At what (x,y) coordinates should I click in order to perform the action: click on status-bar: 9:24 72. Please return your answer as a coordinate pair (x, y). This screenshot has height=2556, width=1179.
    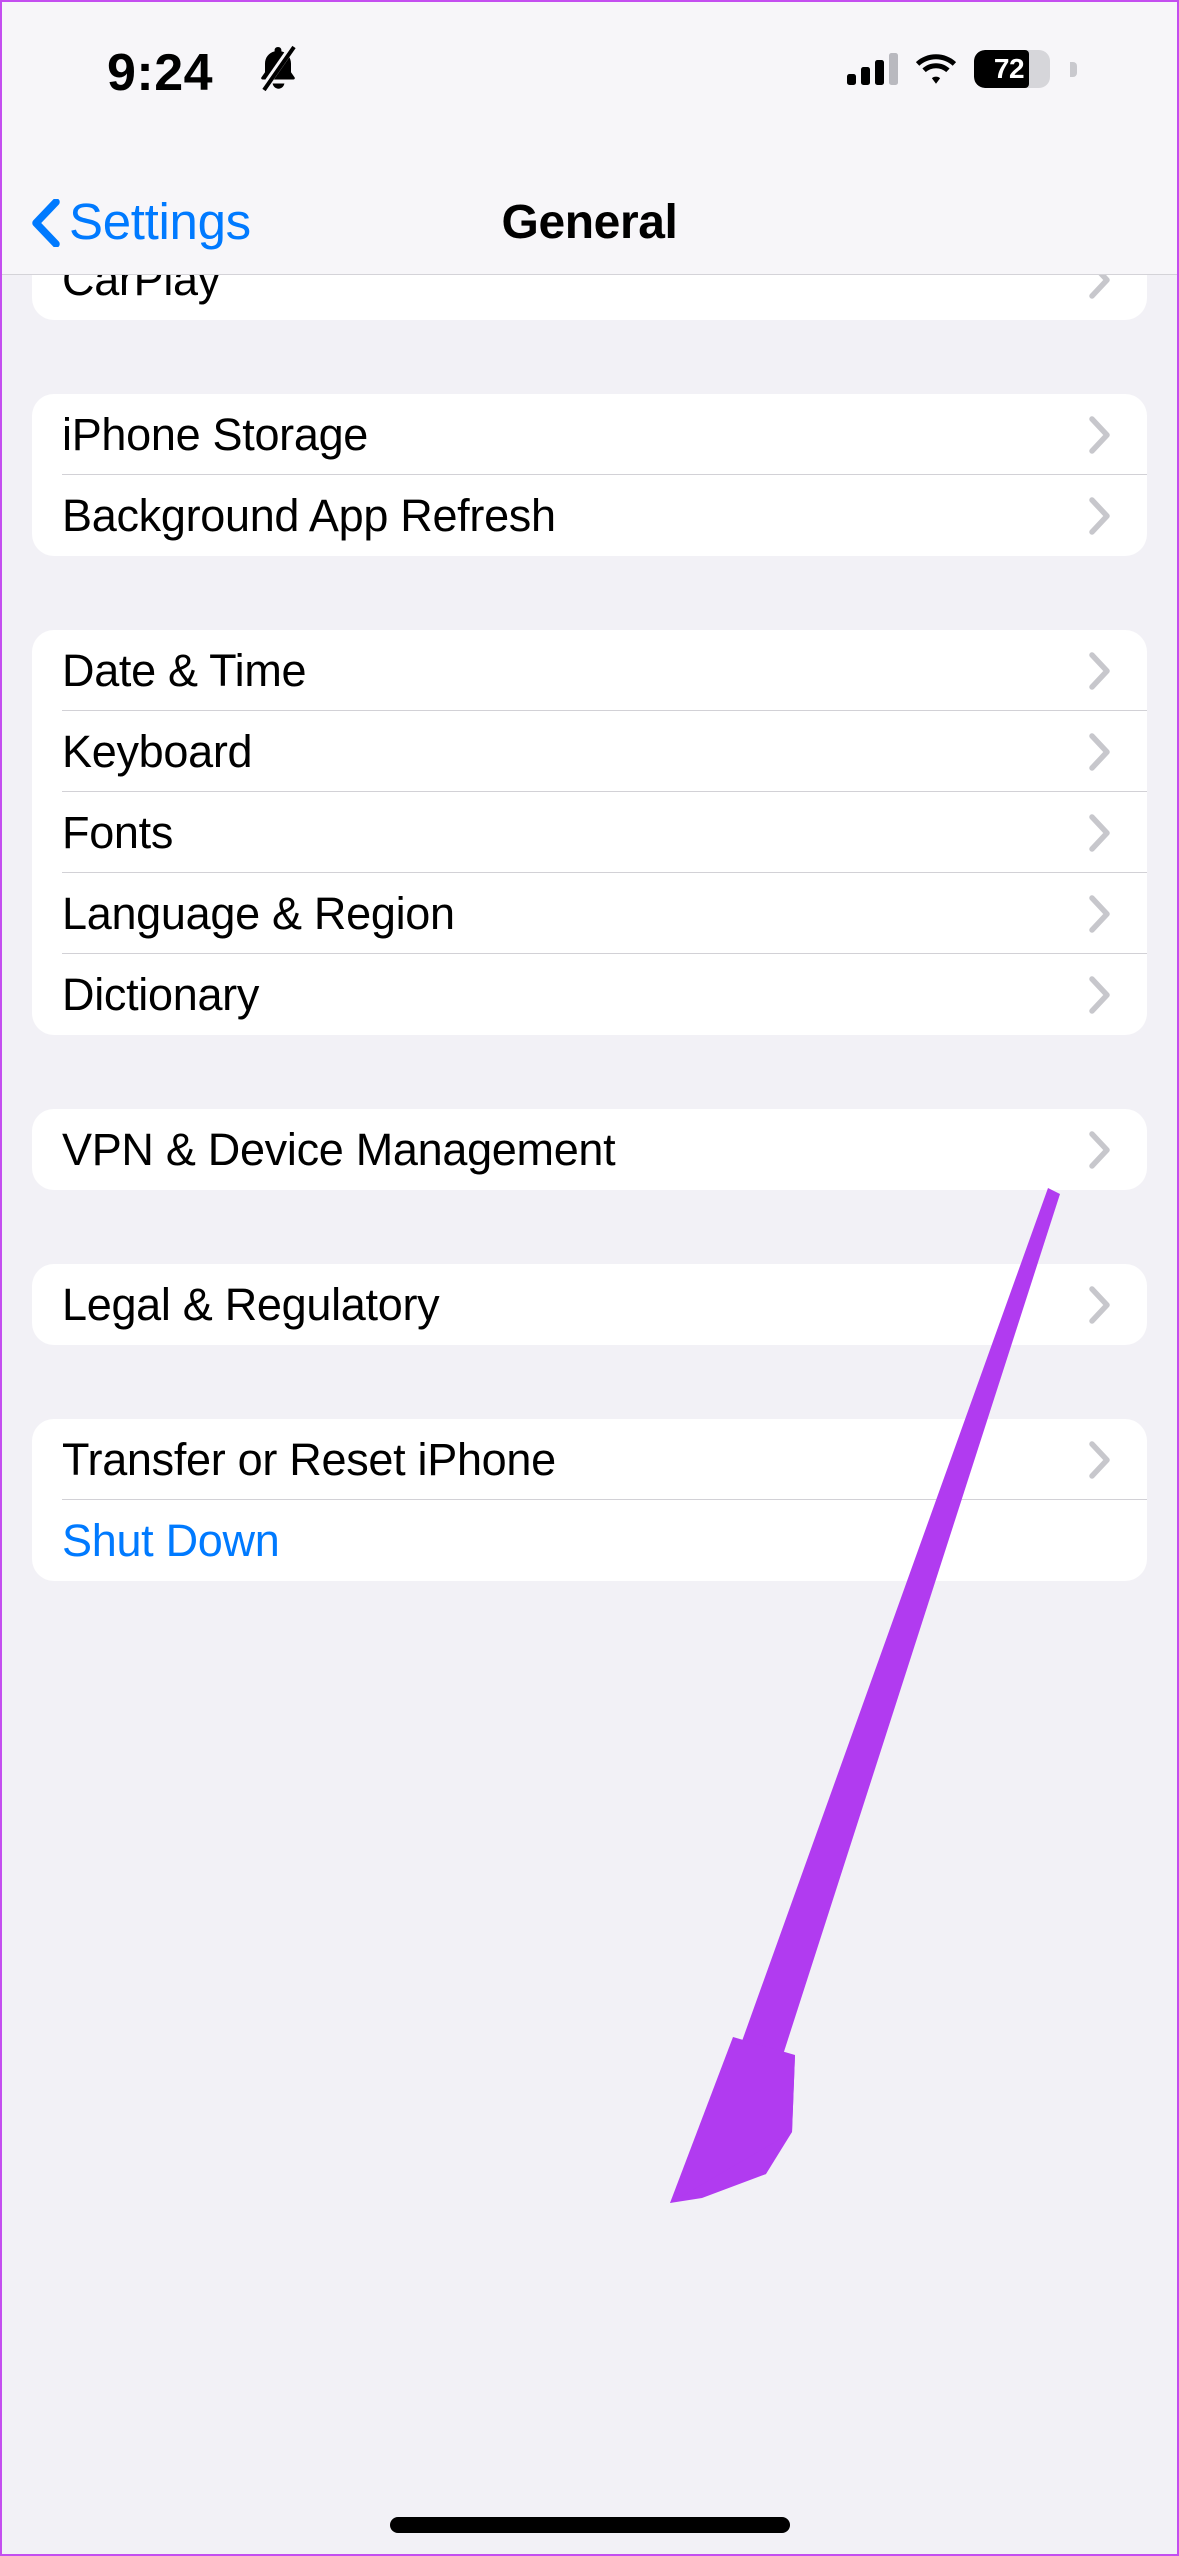
    Looking at the image, I should click on (589, 86).